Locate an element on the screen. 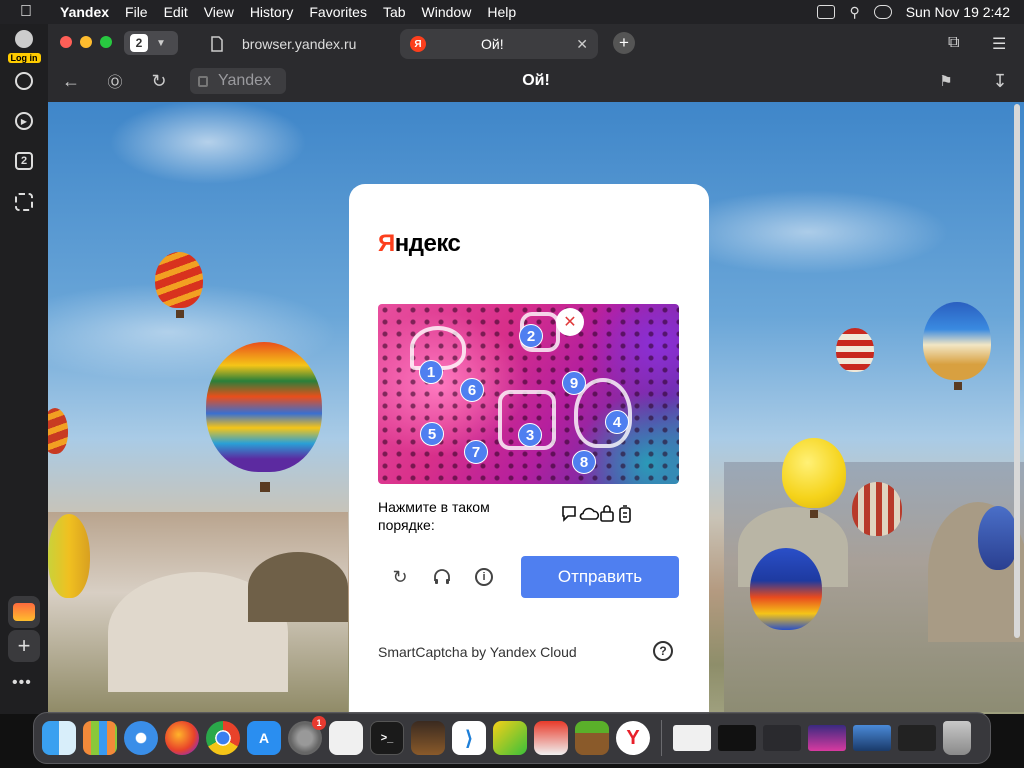 The image size is (1024, 768). game-icon is located at coordinates (510, 738).